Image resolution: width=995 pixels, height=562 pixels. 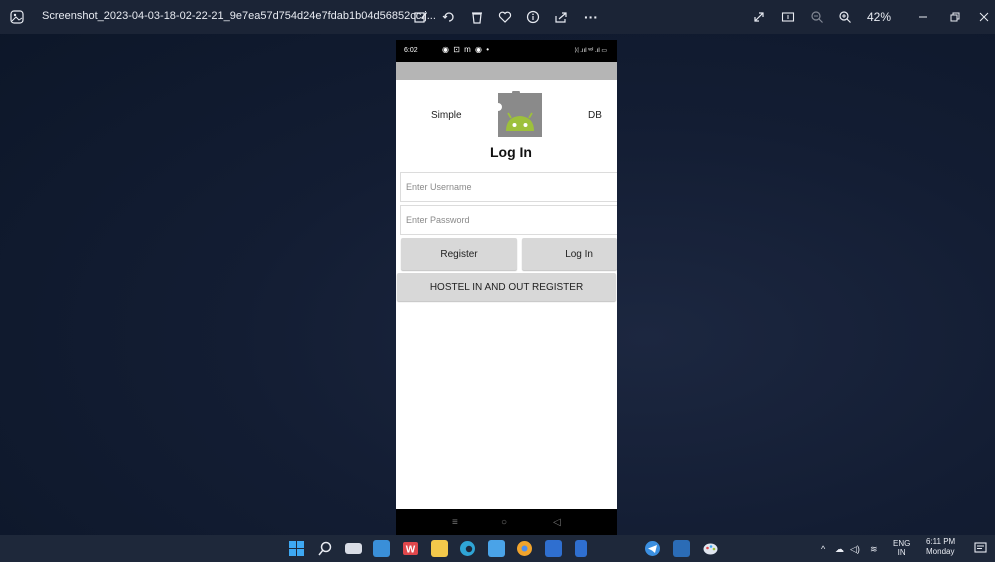 What do you see at coordinates (823, 549) in the screenshot?
I see `show-hidden-icons-chevron-icon: ^` at bounding box center [823, 549].